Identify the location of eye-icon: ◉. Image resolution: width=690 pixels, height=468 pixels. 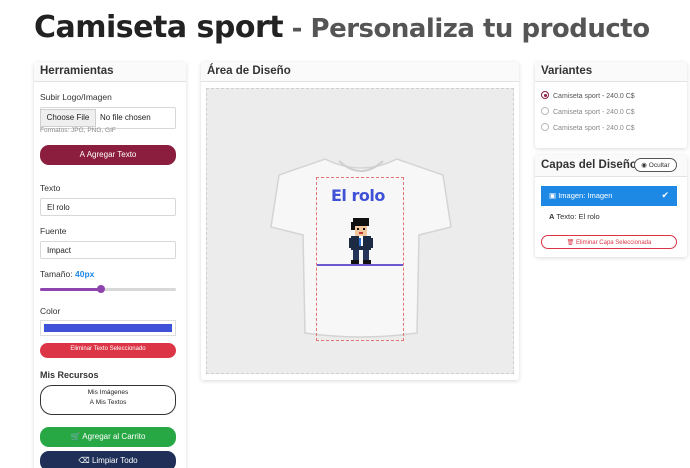
(644, 165).